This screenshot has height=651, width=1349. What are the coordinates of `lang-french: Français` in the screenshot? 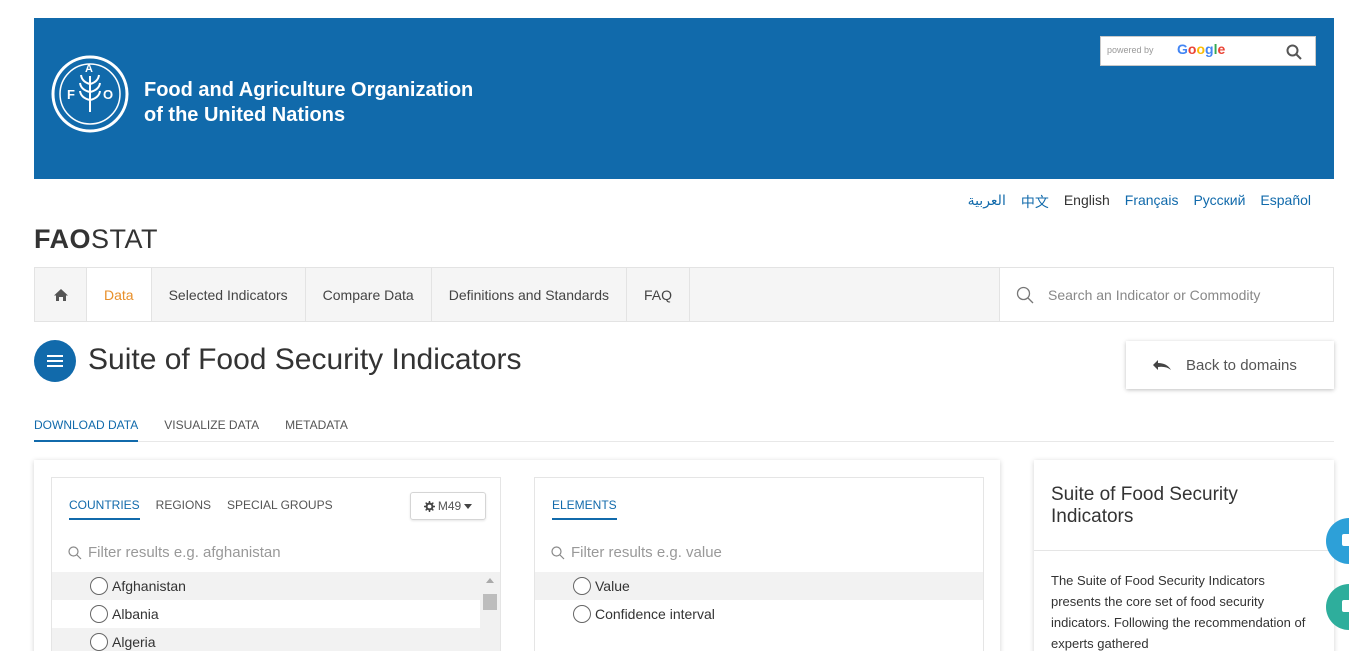 It's located at (1152, 202).